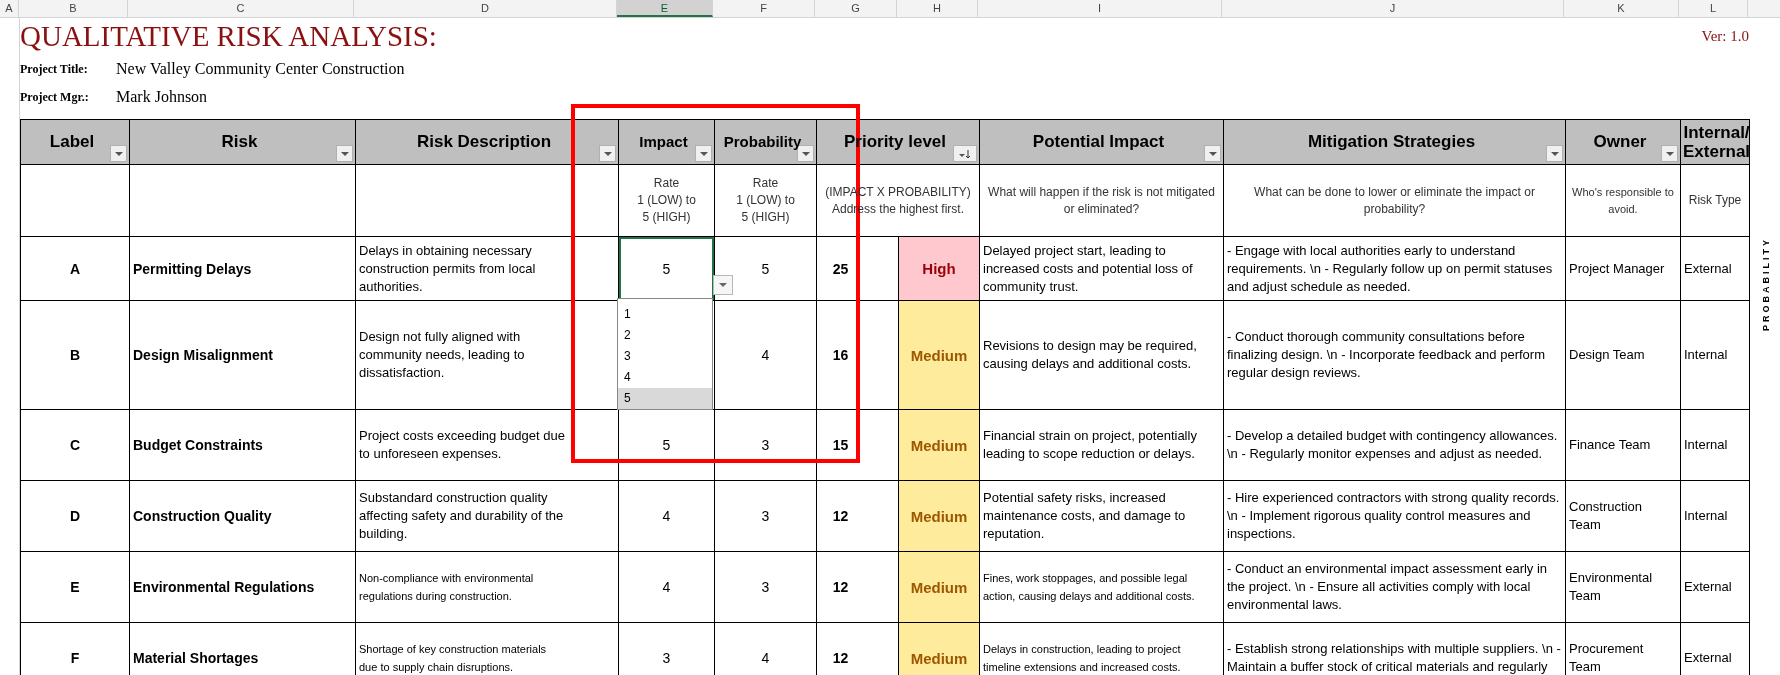 This screenshot has height=675, width=1780. What do you see at coordinates (1623, 445) in the screenshot?
I see `table-cell: Finance Team` at bounding box center [1623, 445].